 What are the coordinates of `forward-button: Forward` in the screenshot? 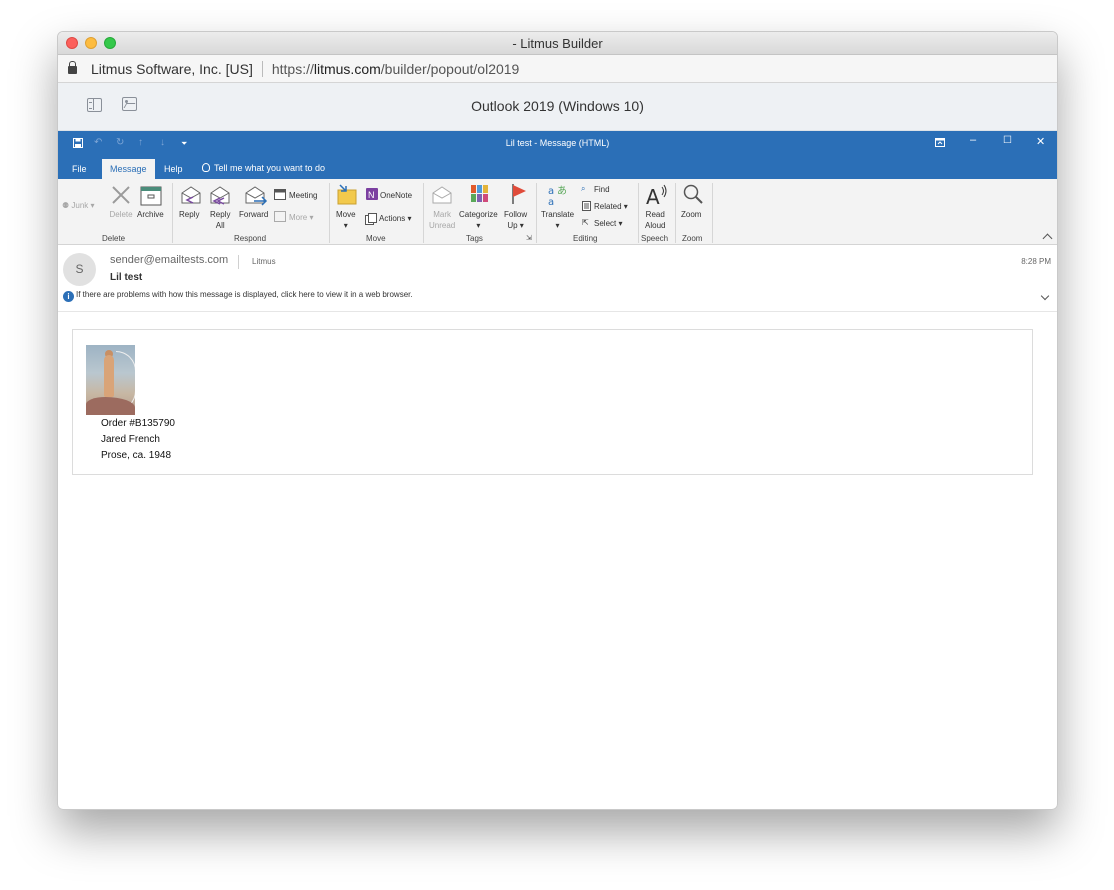 It's located at (253, 214).